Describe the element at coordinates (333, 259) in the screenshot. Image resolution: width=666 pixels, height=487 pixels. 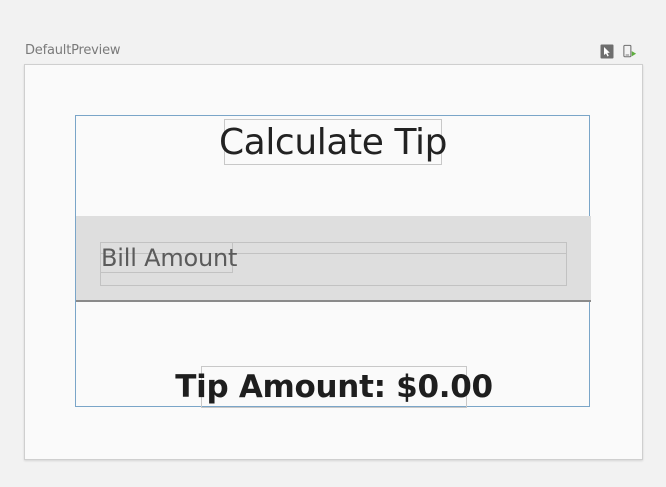
I see `bill-amount-field: Bill Amount` at that location.